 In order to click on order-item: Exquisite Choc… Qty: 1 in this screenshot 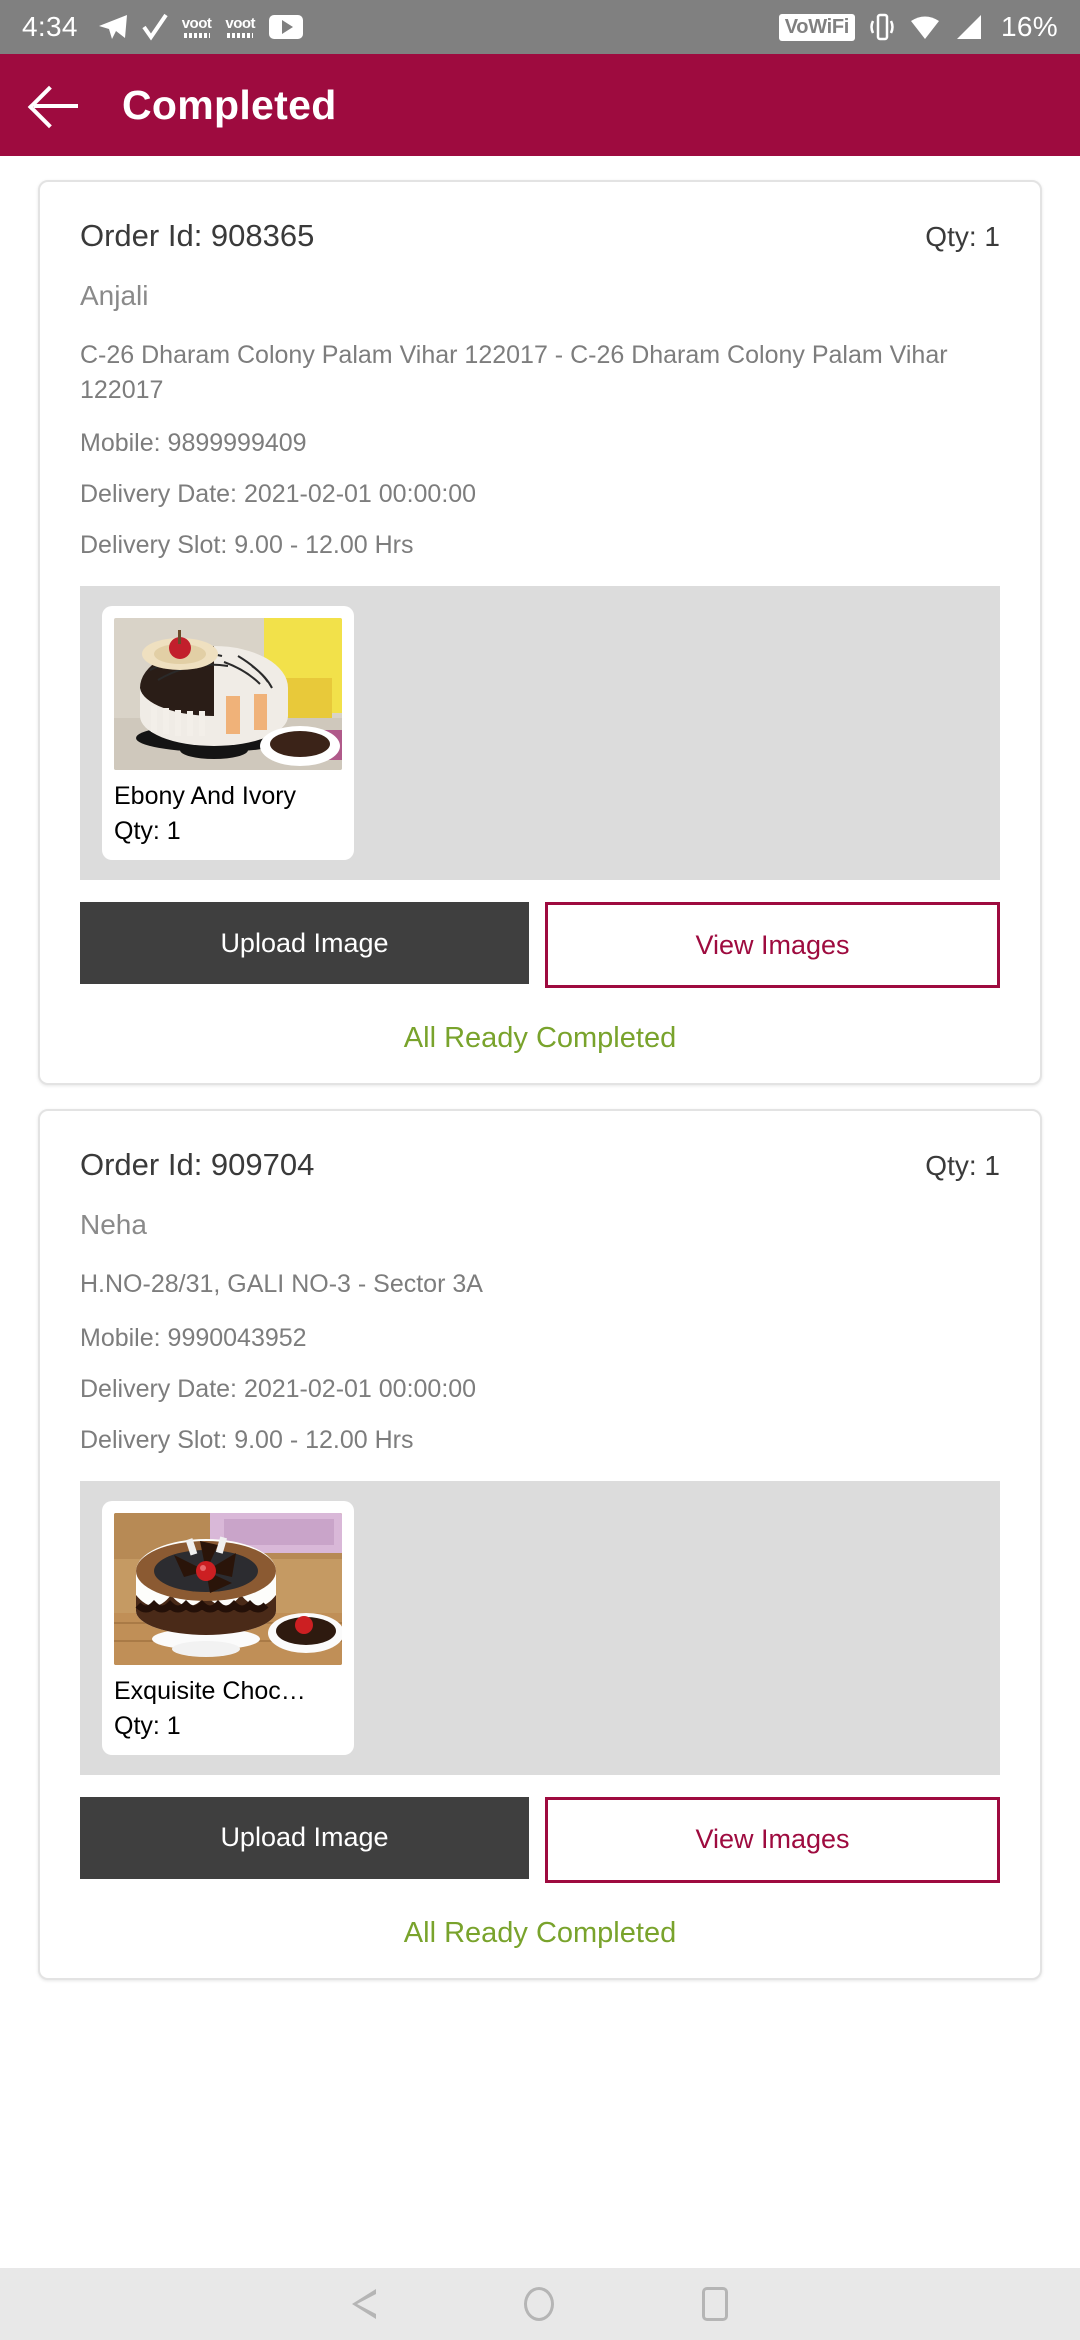, I will do `click(228, 1627)`.